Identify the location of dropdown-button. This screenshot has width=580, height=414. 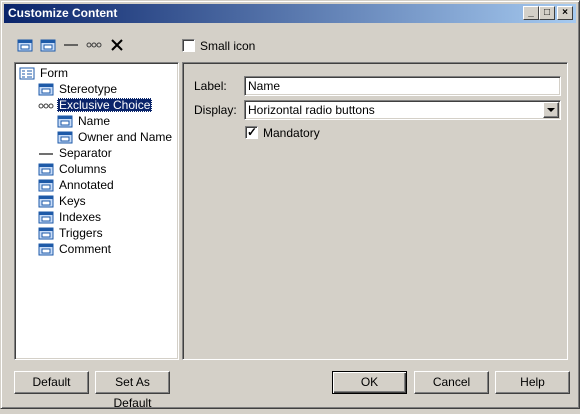
(551, 110).